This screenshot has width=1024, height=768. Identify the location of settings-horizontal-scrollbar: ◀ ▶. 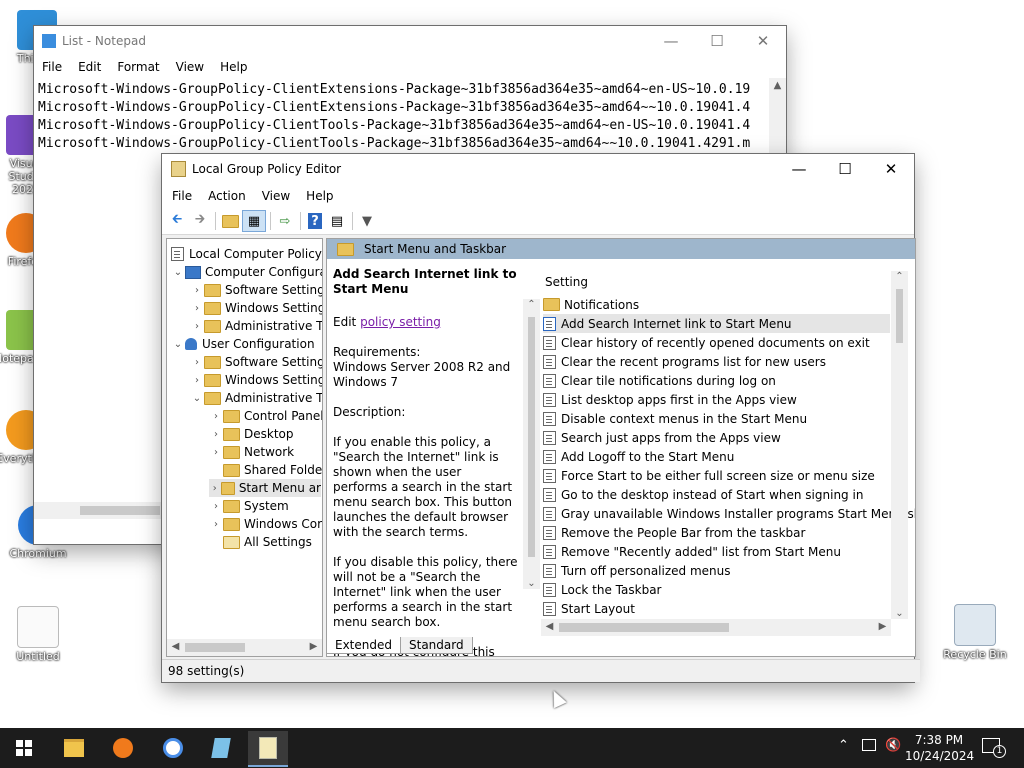
(716, 627).